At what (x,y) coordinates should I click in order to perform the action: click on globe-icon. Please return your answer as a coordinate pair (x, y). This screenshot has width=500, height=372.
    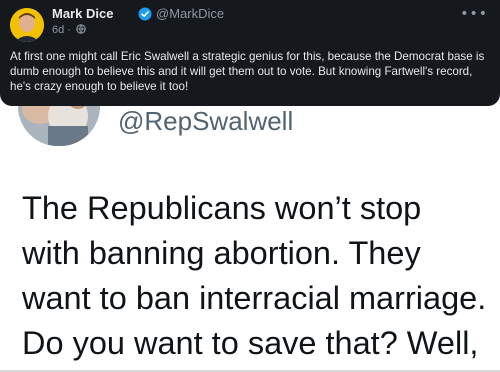
    Looking at the image, I should click on (81, 29).